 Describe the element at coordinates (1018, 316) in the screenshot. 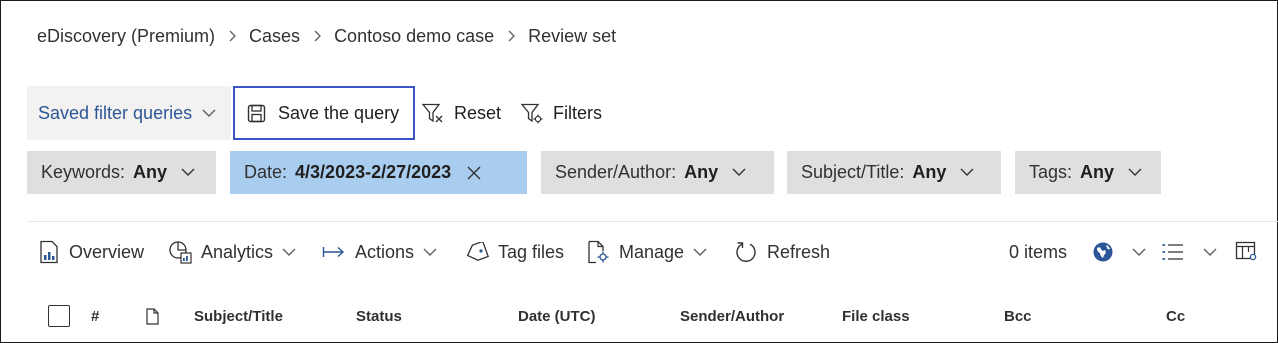

I see `column-header-bcc: Bcc` at that location.